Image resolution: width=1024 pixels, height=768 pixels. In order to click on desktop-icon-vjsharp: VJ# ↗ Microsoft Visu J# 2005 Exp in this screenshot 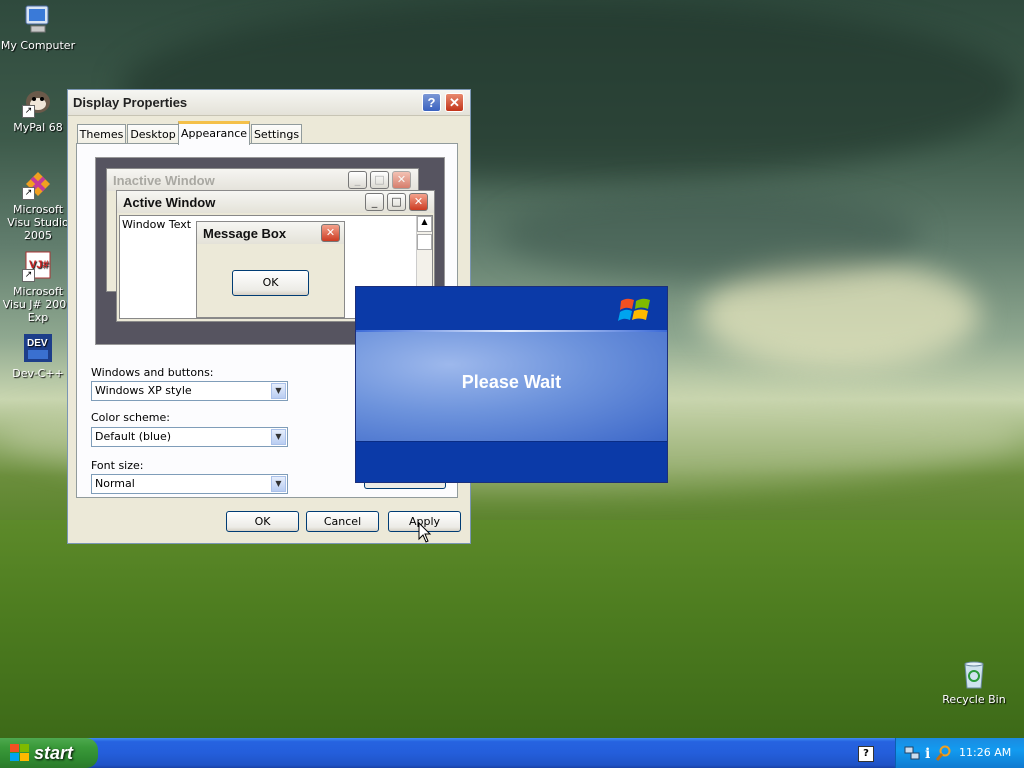, I will do `click(38, 287)`.